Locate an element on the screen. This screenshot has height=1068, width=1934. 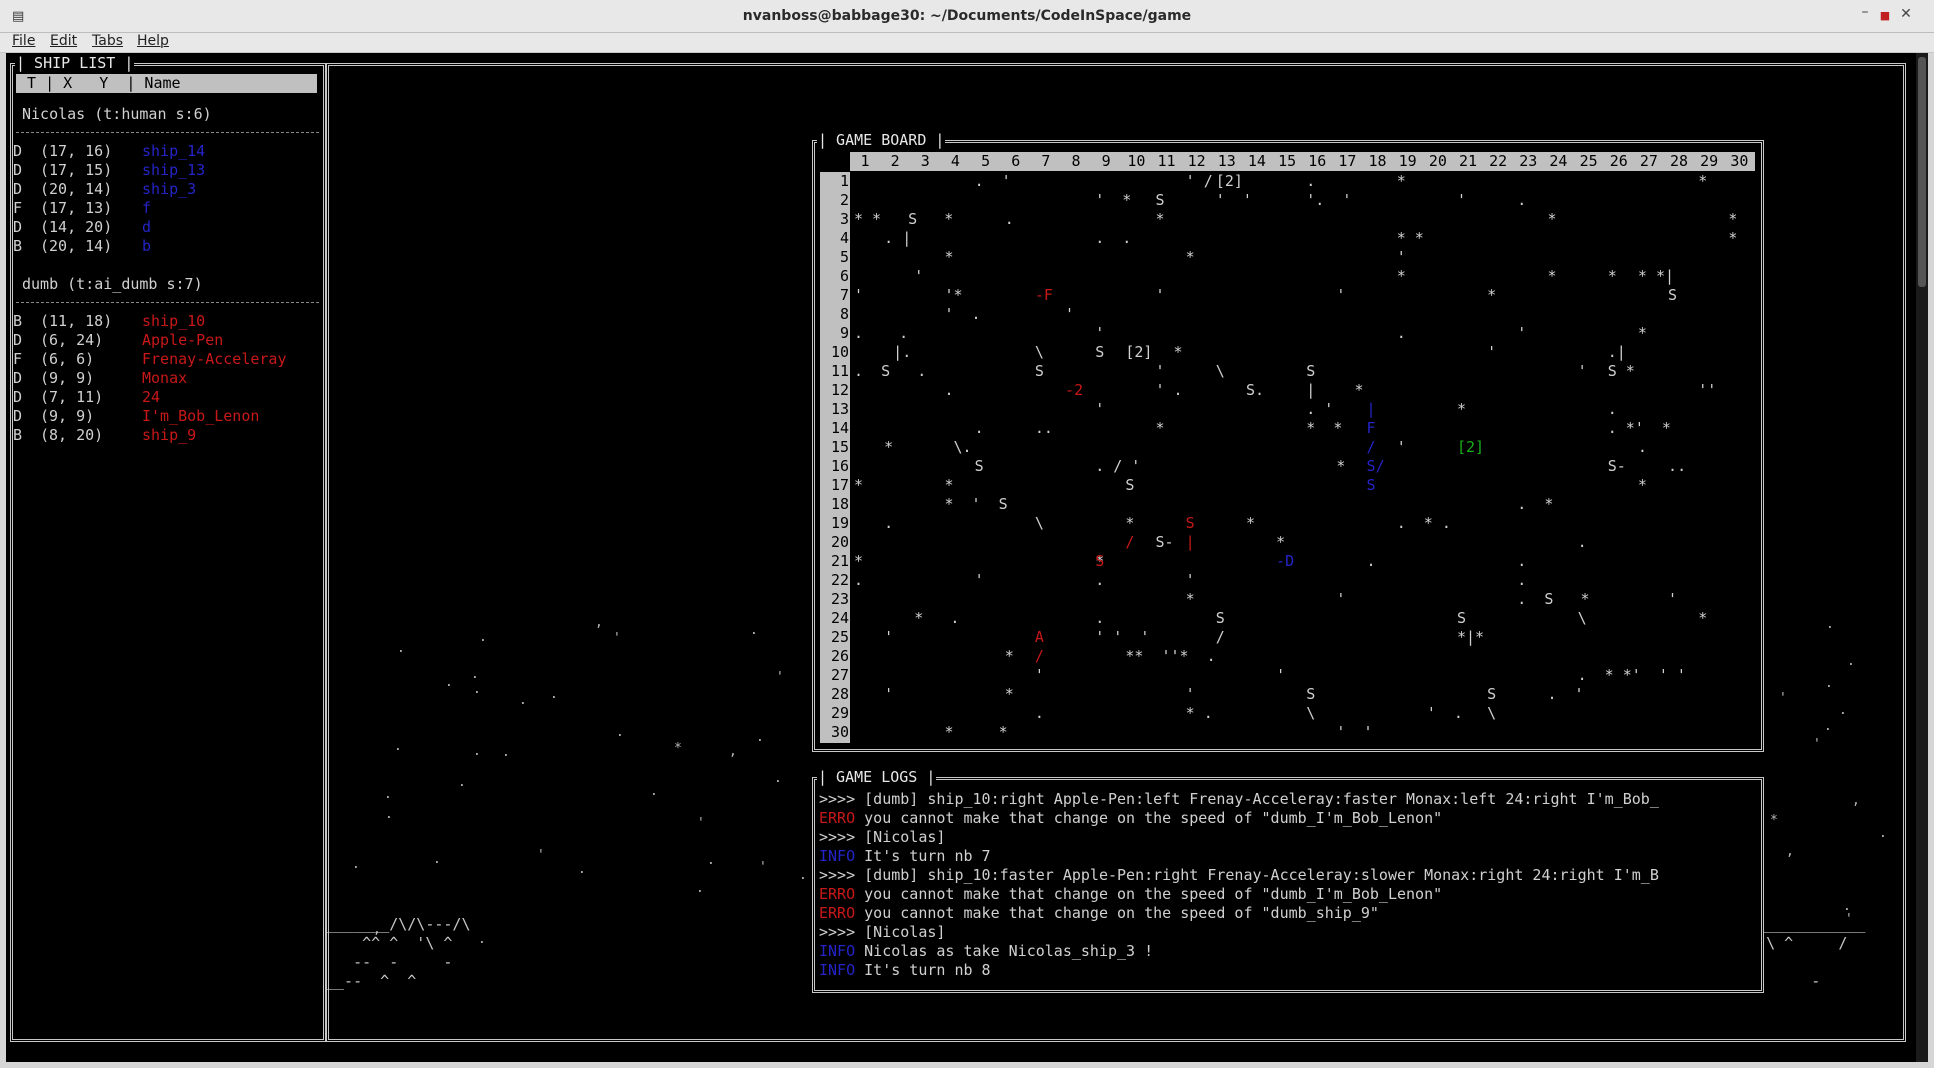
column-number: 1 is located at coordinates (865, 161).